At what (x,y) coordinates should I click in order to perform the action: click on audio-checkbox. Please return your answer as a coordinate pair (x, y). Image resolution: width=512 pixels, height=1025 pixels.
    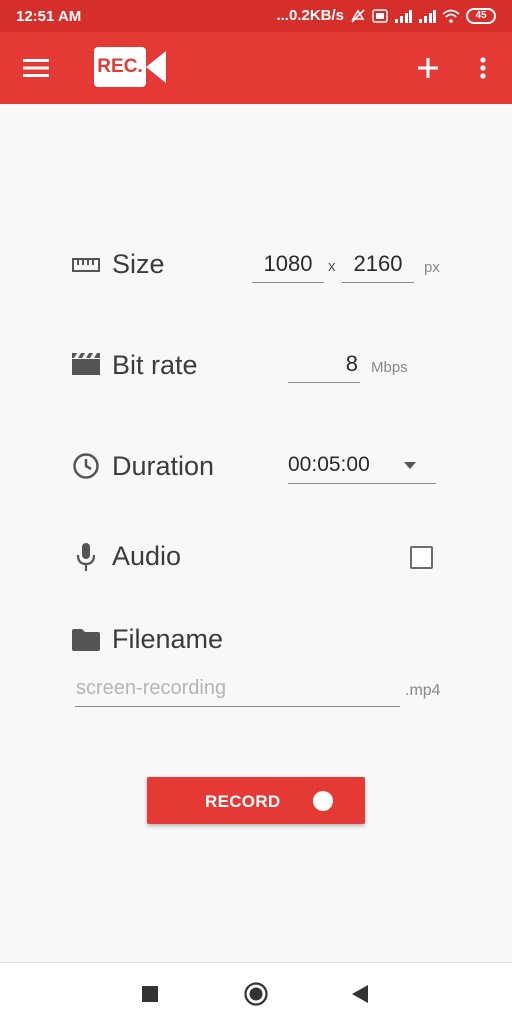
    Looking at the image, I should click on (421, 557).